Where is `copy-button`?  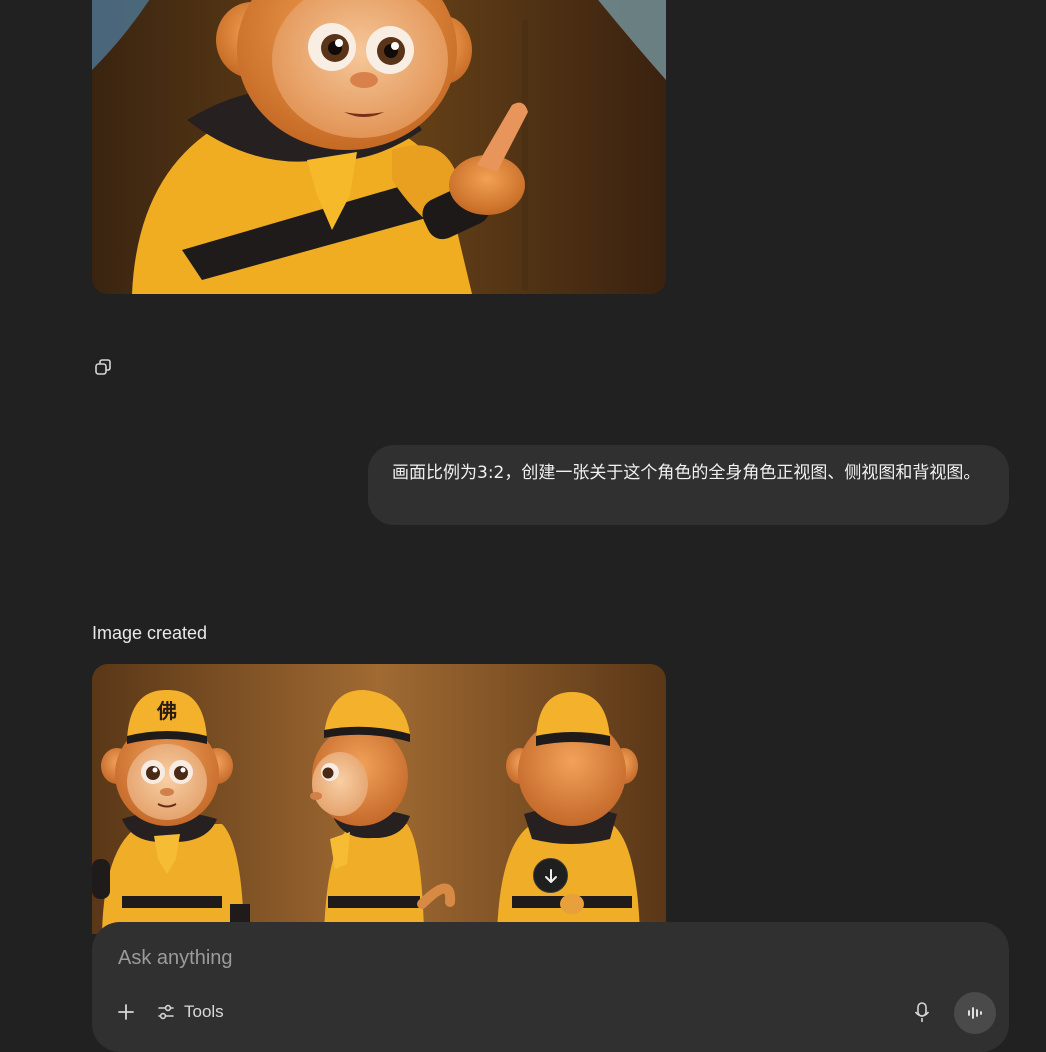 copy-button is located at coordinates (103, 367).